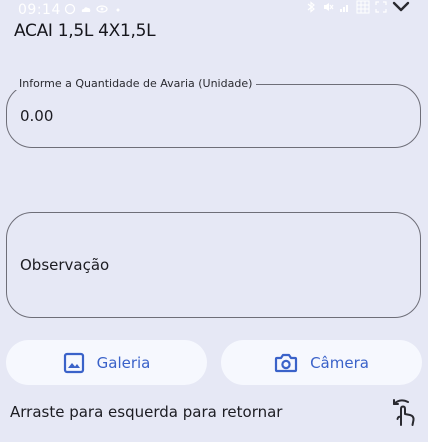 This screenshot has height=442, width=428. I want to click on swipe-hint-text: Arraste para esquerda para retornar, so click(146, 412).